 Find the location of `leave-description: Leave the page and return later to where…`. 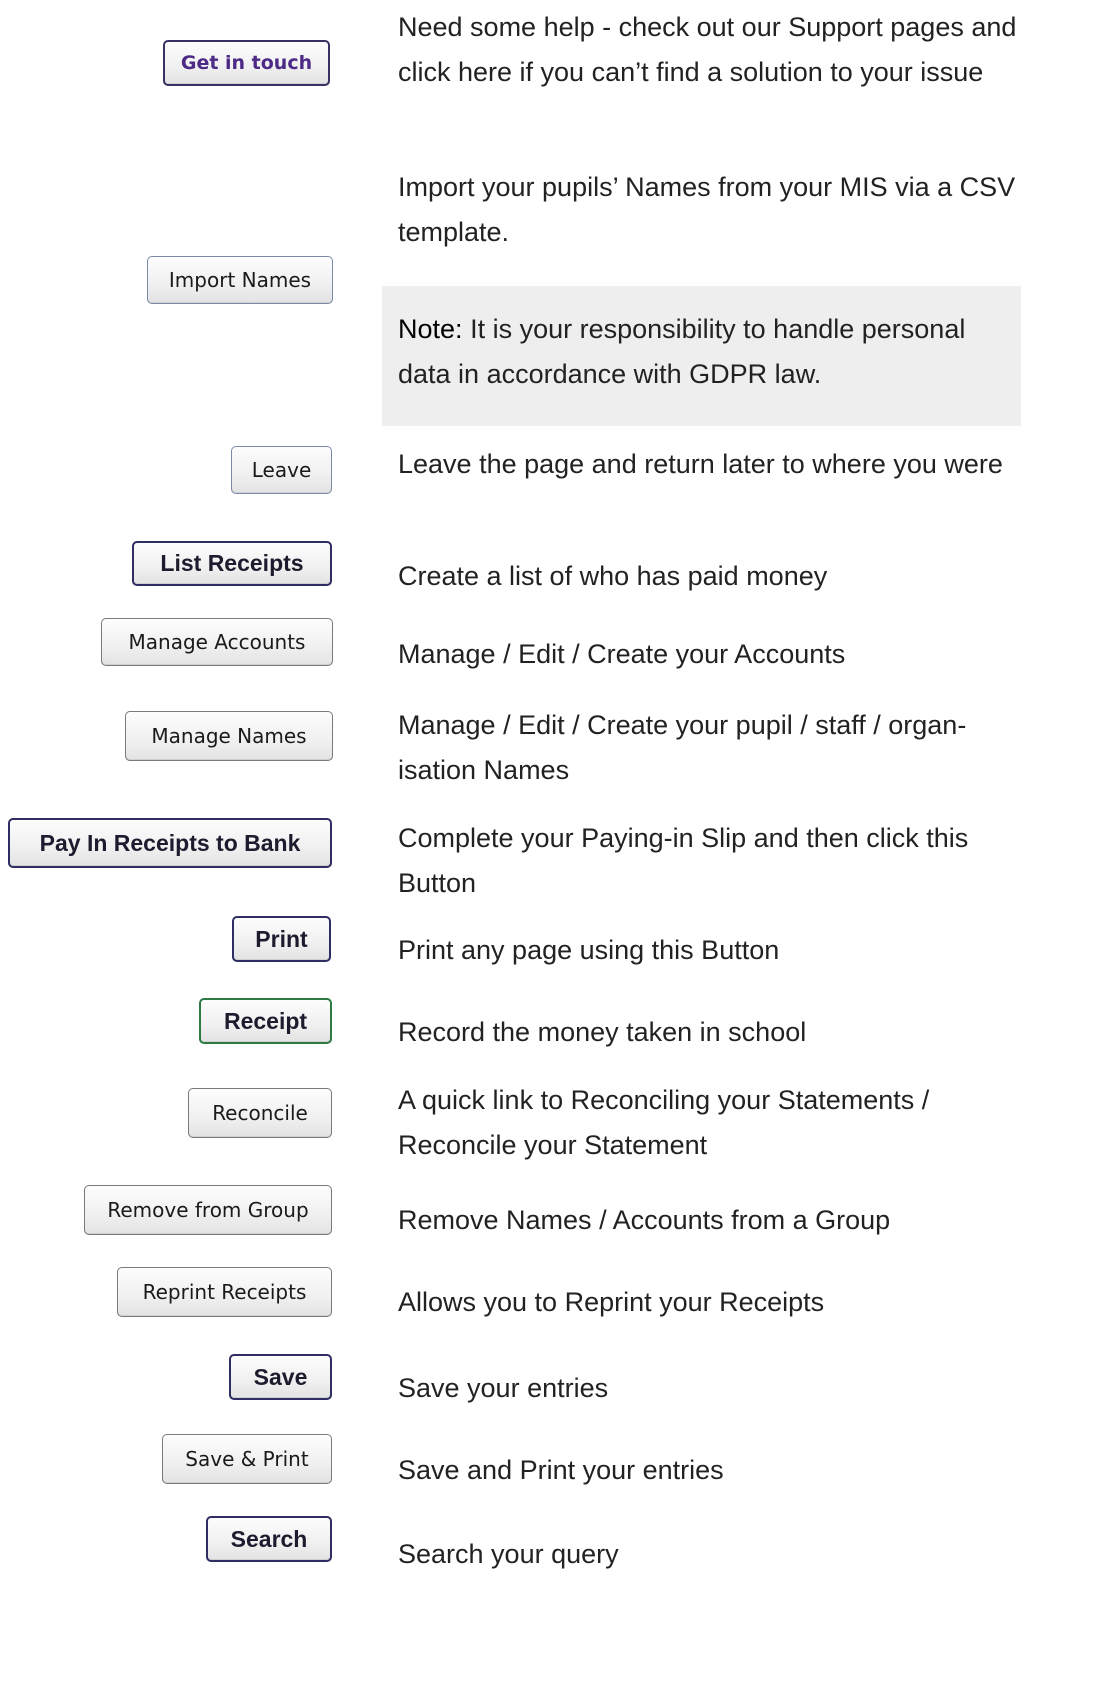

leave-description: Leave the page and return later to where… is located at coordinates (700, 464).